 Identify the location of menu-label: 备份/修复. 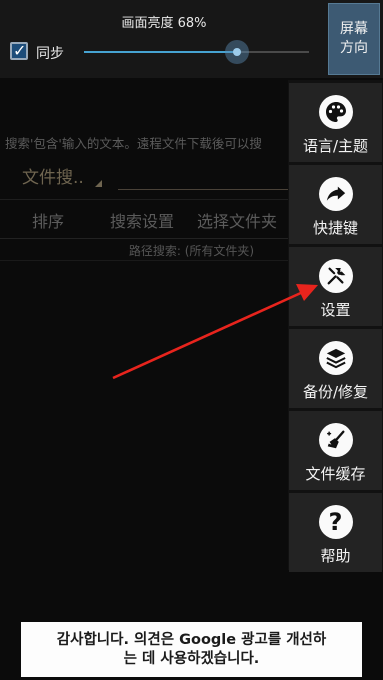
(335, 392).